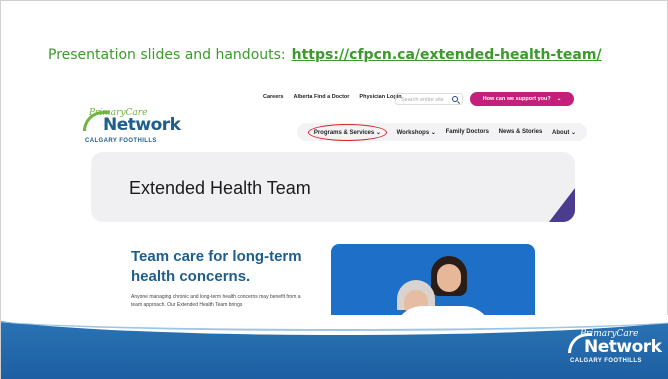 Image resolution: width=668 pixels, height=379 pixels. Describe the element at coordinates (142, 125) in the screenshot. I see `logo-network: Network` at that location.